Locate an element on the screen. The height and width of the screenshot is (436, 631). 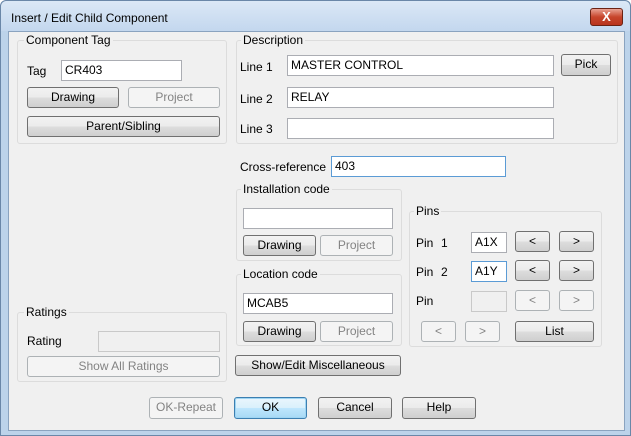
pin1-label: Pin is located at coordinates (425, 243).